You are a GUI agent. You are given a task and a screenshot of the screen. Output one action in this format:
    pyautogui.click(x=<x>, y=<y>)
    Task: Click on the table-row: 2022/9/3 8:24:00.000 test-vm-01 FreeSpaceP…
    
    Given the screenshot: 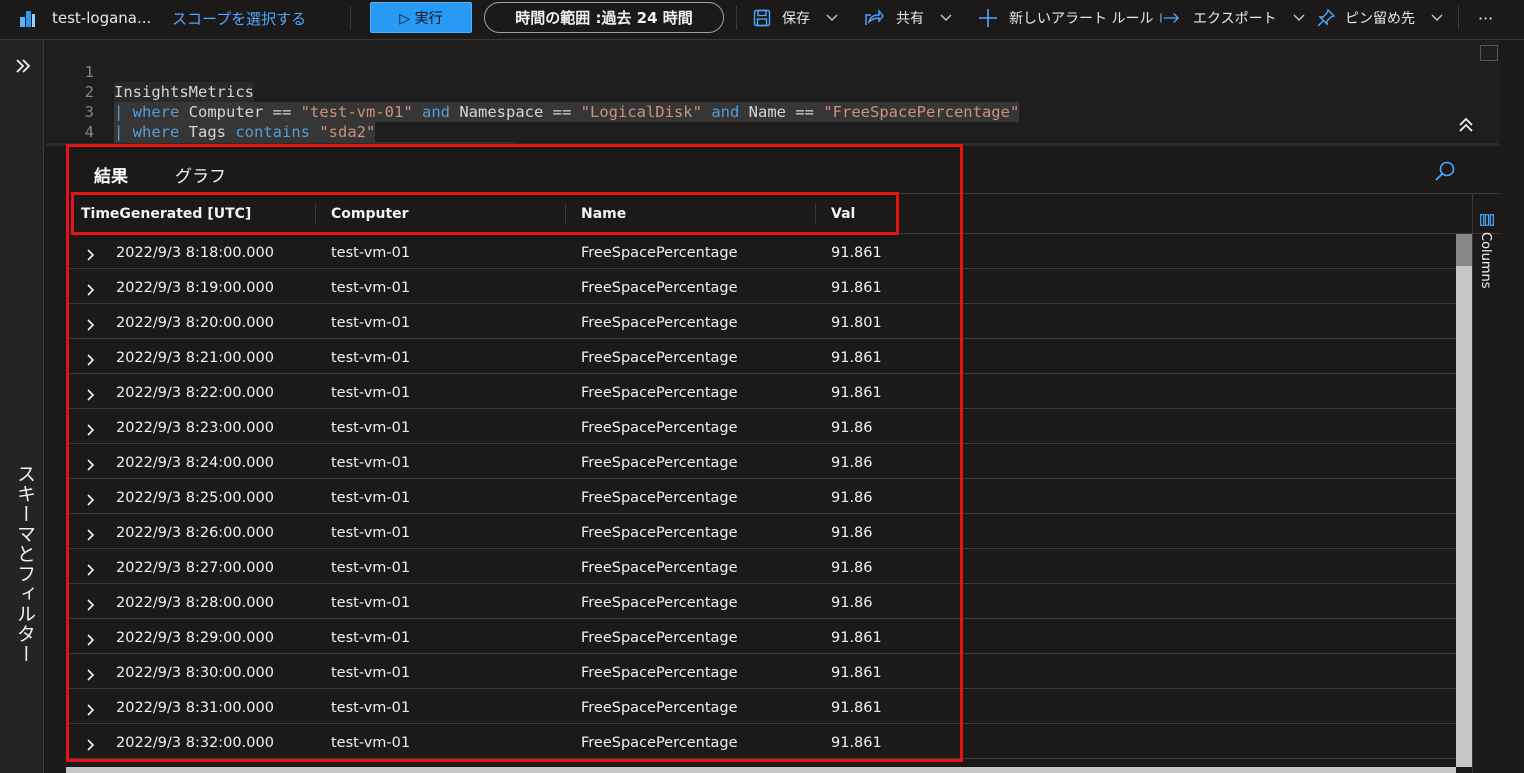 What is the action you would take?
    pyautogui.click(x=761, y=461)
    